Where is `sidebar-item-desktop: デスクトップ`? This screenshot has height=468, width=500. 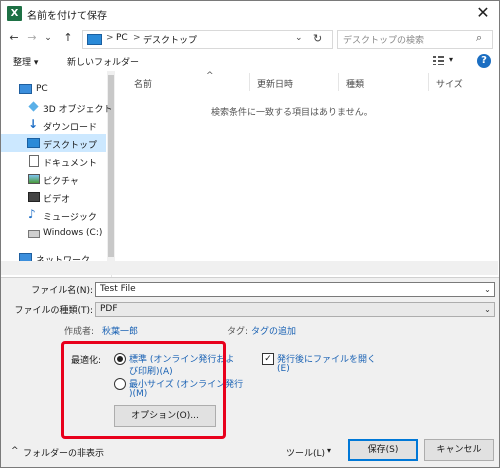 sidebar-item-desktop: デスクトップ is located at coordinates (53, 143).